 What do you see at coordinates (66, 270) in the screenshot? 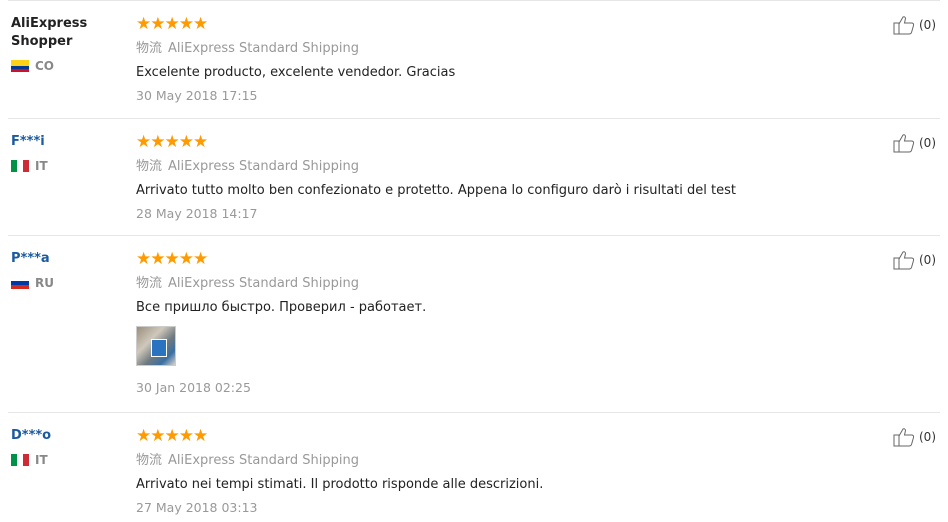
I see `reviewer-info: P***a RU` at bounding box center [66, 270].